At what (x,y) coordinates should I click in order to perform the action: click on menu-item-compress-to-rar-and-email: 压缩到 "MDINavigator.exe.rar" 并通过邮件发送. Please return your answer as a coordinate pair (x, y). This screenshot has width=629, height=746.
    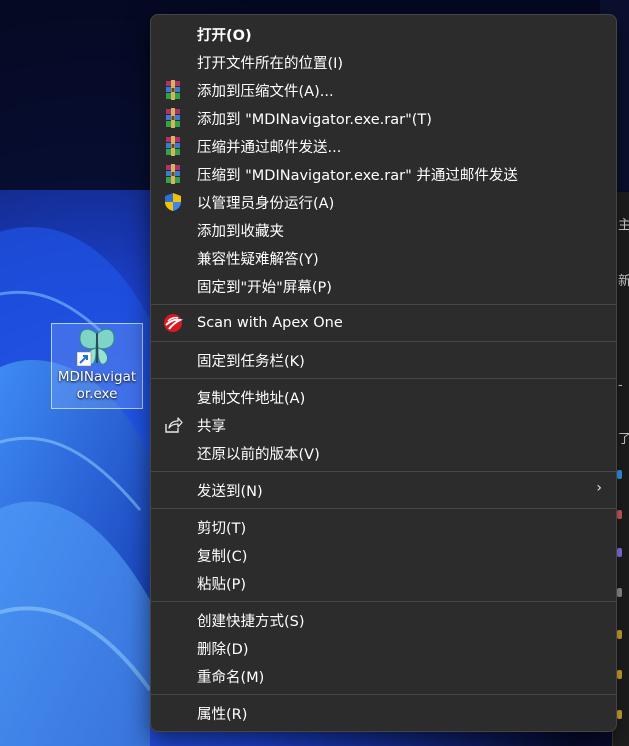
    Looking at the image, I should click on (383, 174).